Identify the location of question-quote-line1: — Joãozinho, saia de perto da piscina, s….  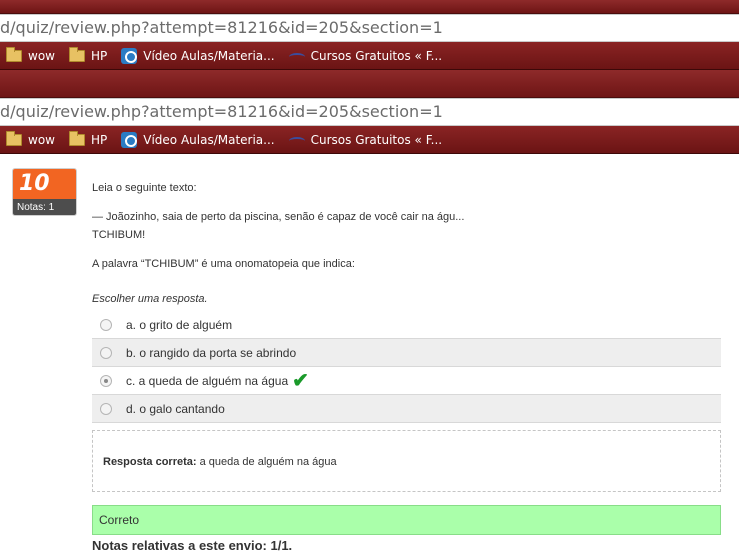
(278, 217).